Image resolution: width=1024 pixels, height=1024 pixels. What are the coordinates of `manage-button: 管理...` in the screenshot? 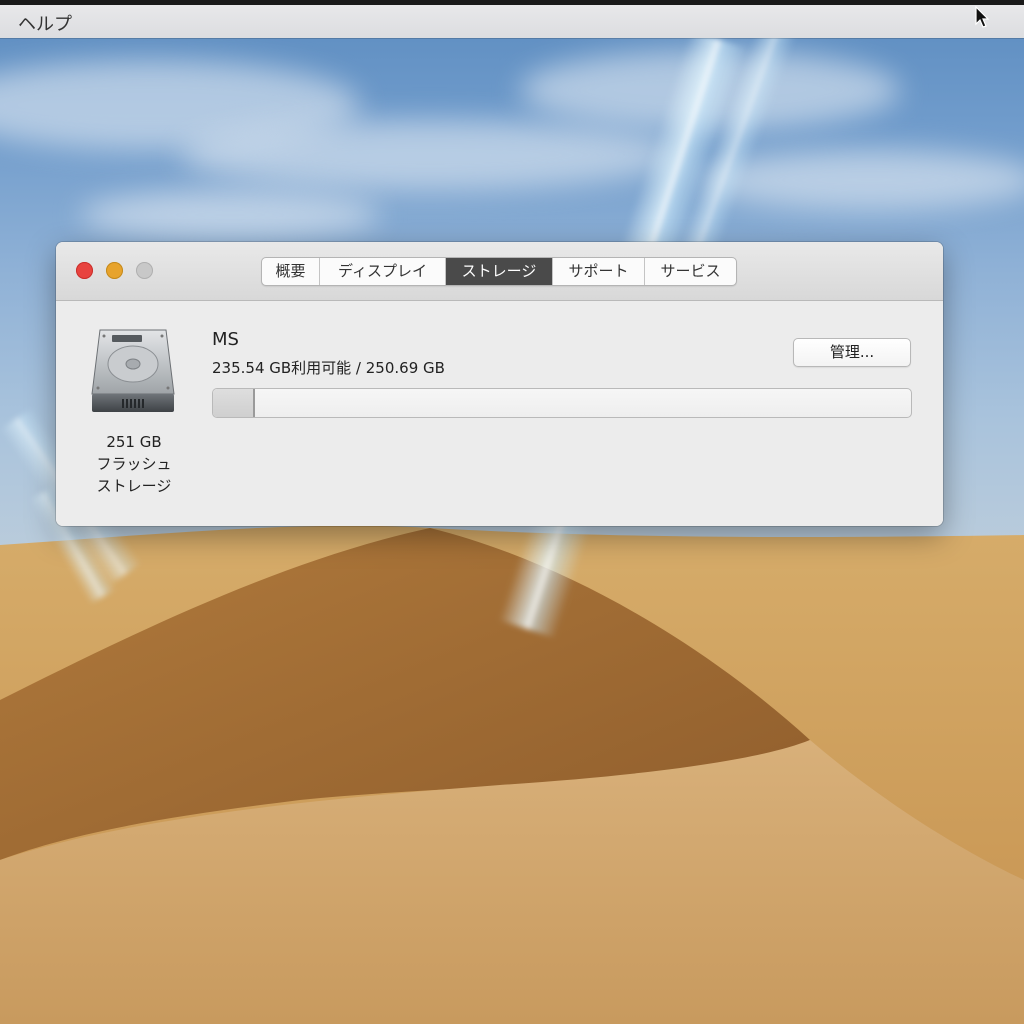 It's located at (852, 352).